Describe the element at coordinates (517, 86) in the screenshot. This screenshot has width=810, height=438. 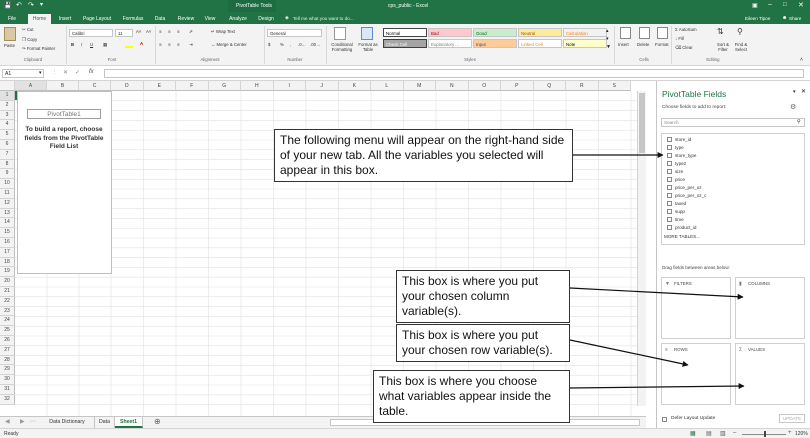
I see `column-header: P` at that location.